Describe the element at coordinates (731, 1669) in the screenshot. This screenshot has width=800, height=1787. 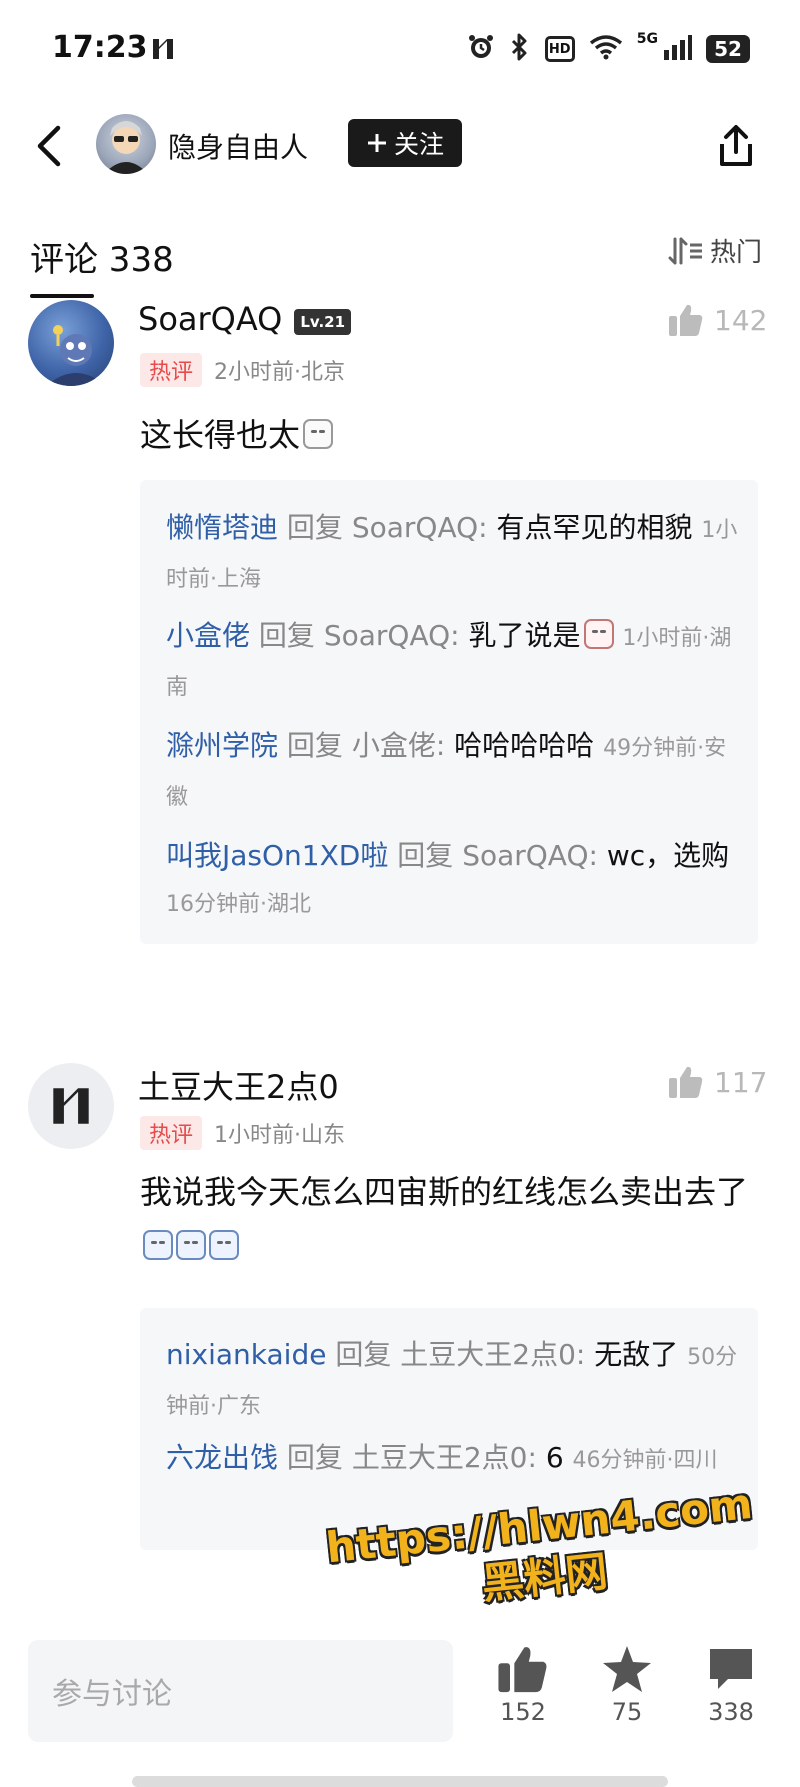
I see `chat-bubble-icon` at that location.